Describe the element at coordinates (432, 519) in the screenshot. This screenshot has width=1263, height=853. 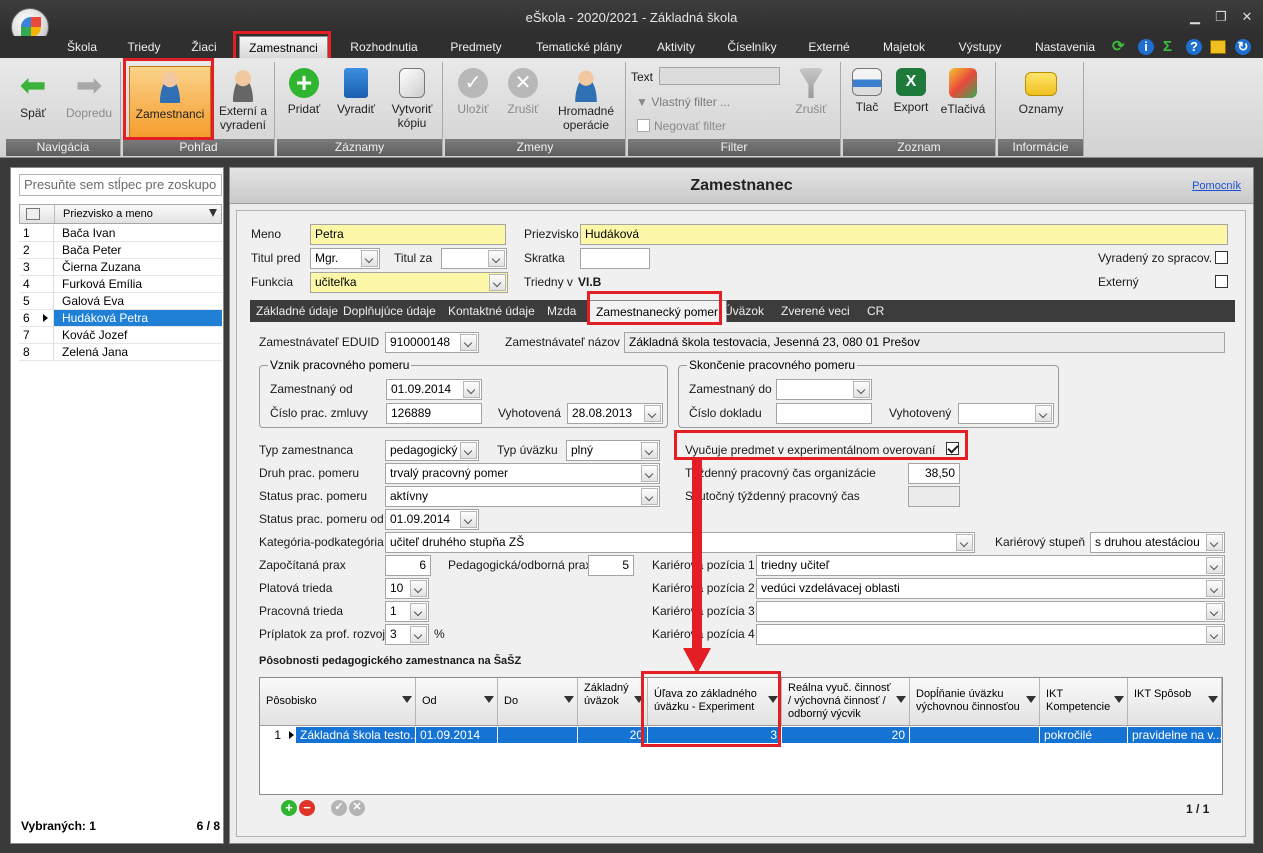
I see `status-od-date: 01.09.2014` at that location.